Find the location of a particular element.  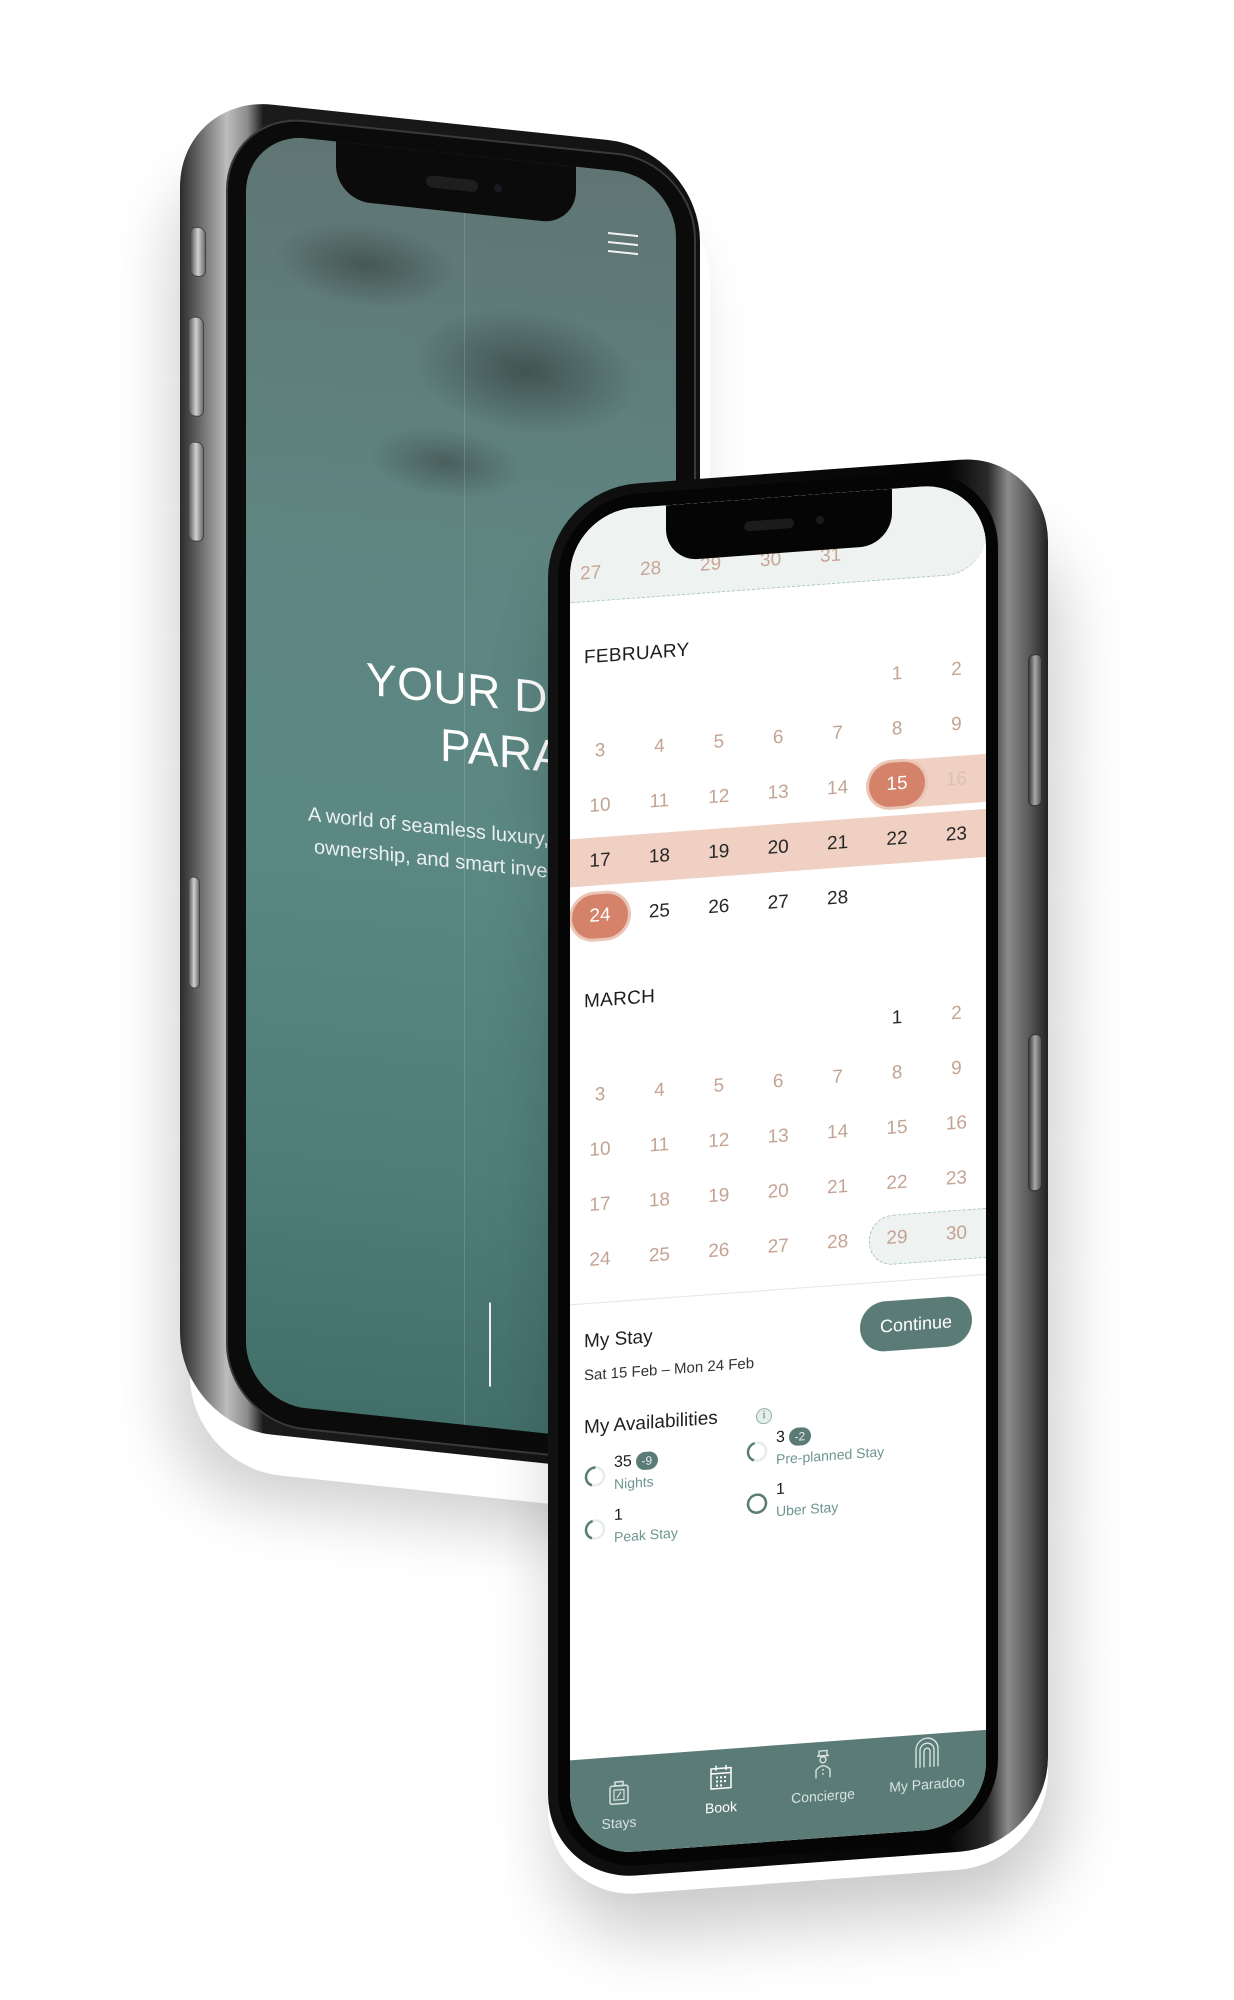

glass-reflection is located at coordinates (464, 789).